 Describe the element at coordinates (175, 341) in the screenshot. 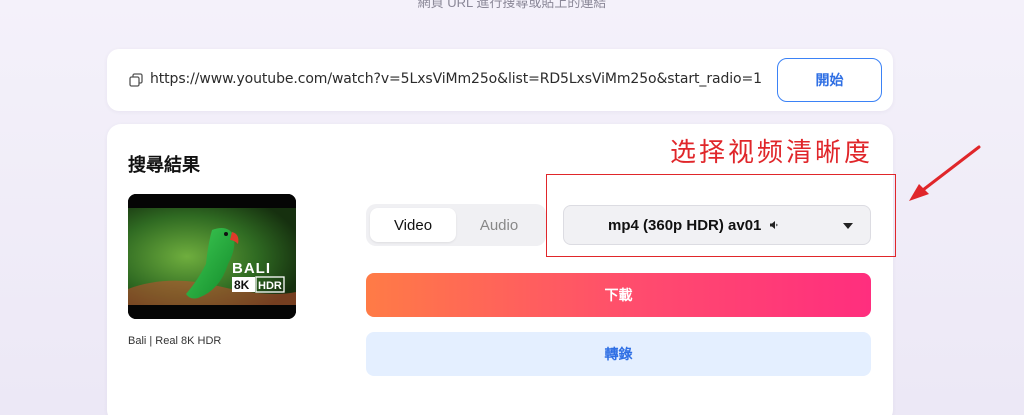

I see `video-title: Bali | Real 8K HDR` at that location.